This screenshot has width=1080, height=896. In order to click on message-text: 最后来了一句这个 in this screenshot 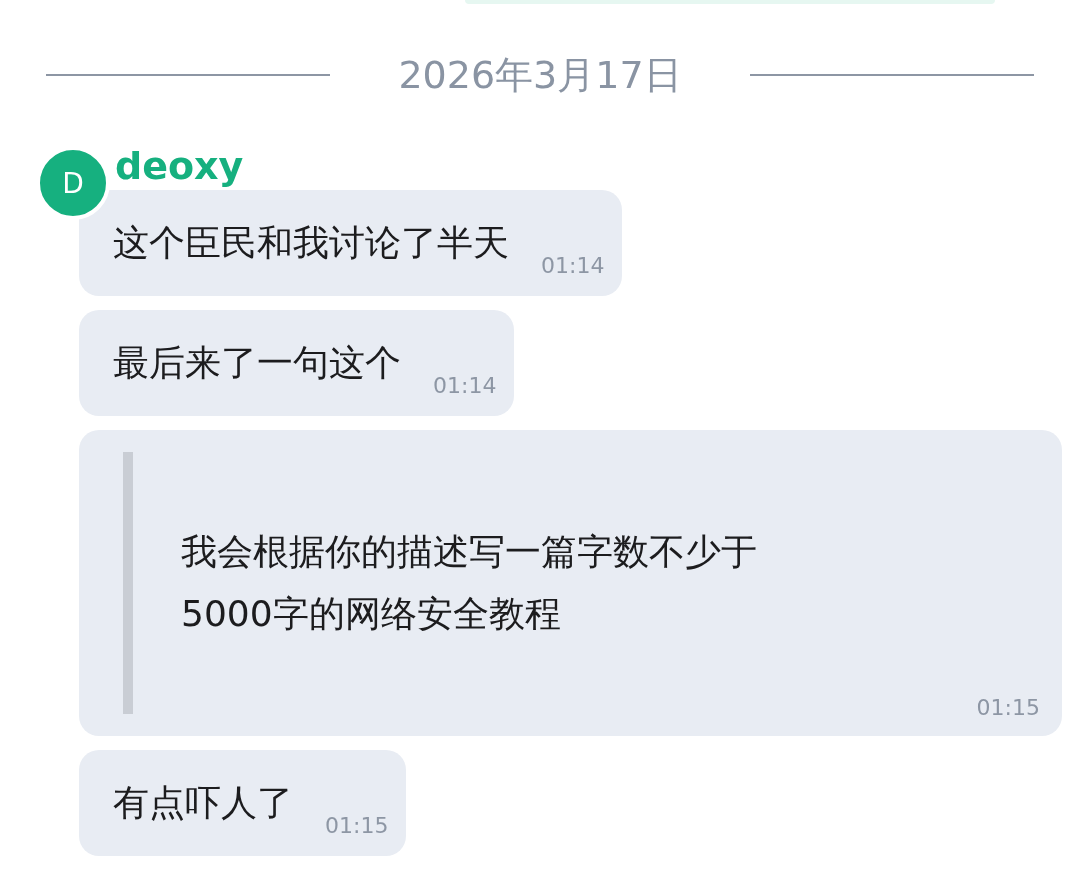, I will do `click(257, 363)`.